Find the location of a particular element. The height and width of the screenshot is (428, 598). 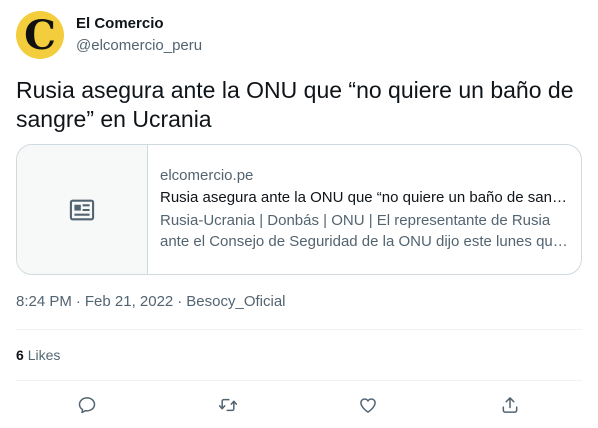

newspaper-icon is located at coordinates (82, 209).